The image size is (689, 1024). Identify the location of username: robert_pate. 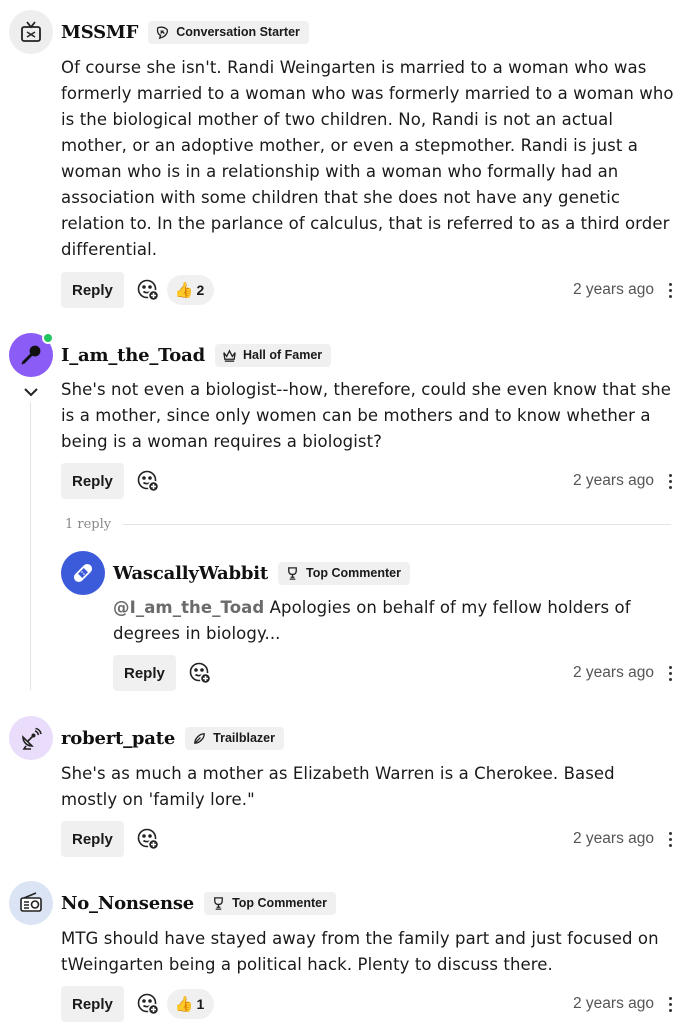
(118, 738).